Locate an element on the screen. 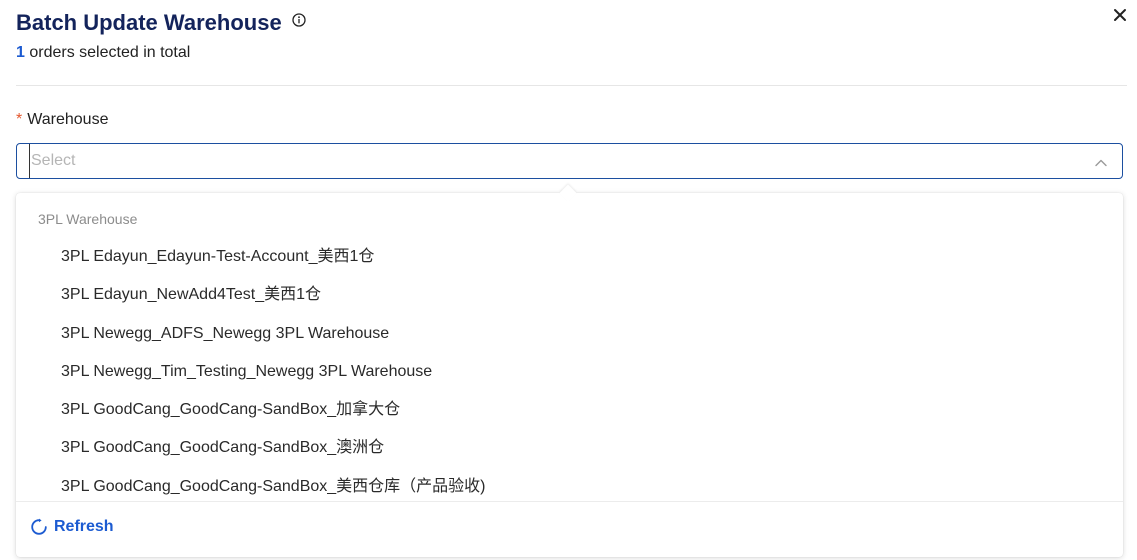 Image resolution: width=1137 pixels, height=560 pixels. warehouse-field-label: * Warehouse is located at coordinates (62, 120).